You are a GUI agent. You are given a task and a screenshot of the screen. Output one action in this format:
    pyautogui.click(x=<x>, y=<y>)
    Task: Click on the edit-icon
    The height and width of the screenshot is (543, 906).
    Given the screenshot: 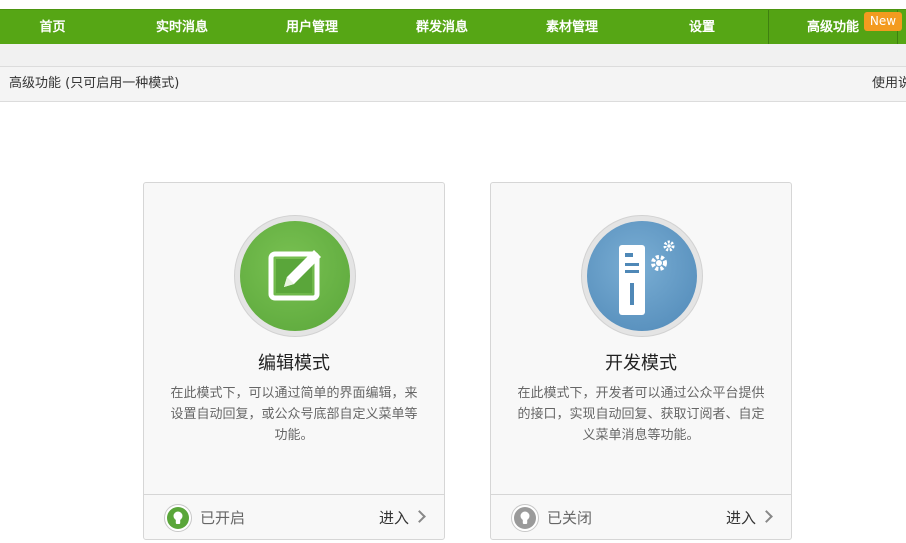 What is the action you would take?
    pyautogui.click(x=295, y=276)
    